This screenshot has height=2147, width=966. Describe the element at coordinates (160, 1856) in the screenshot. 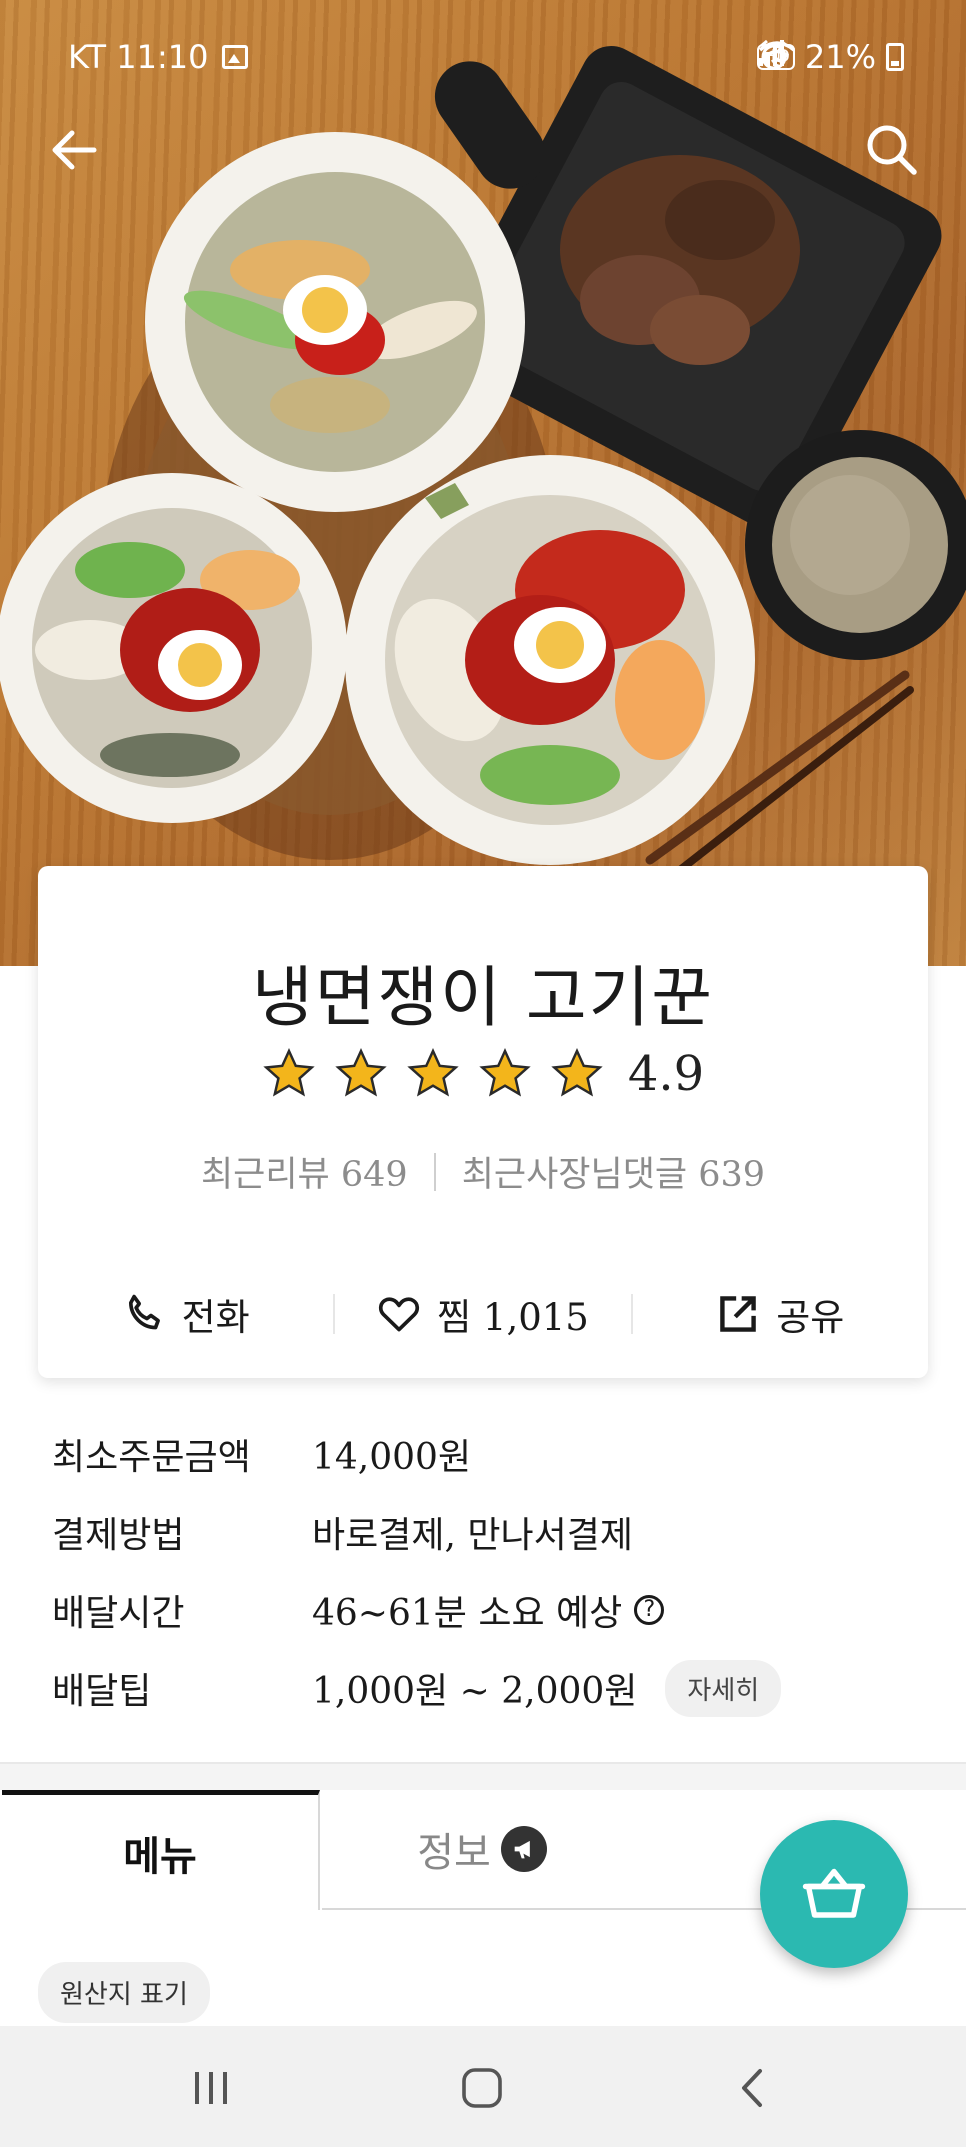

I see `tab-menu-label: 메뉴` at that location.